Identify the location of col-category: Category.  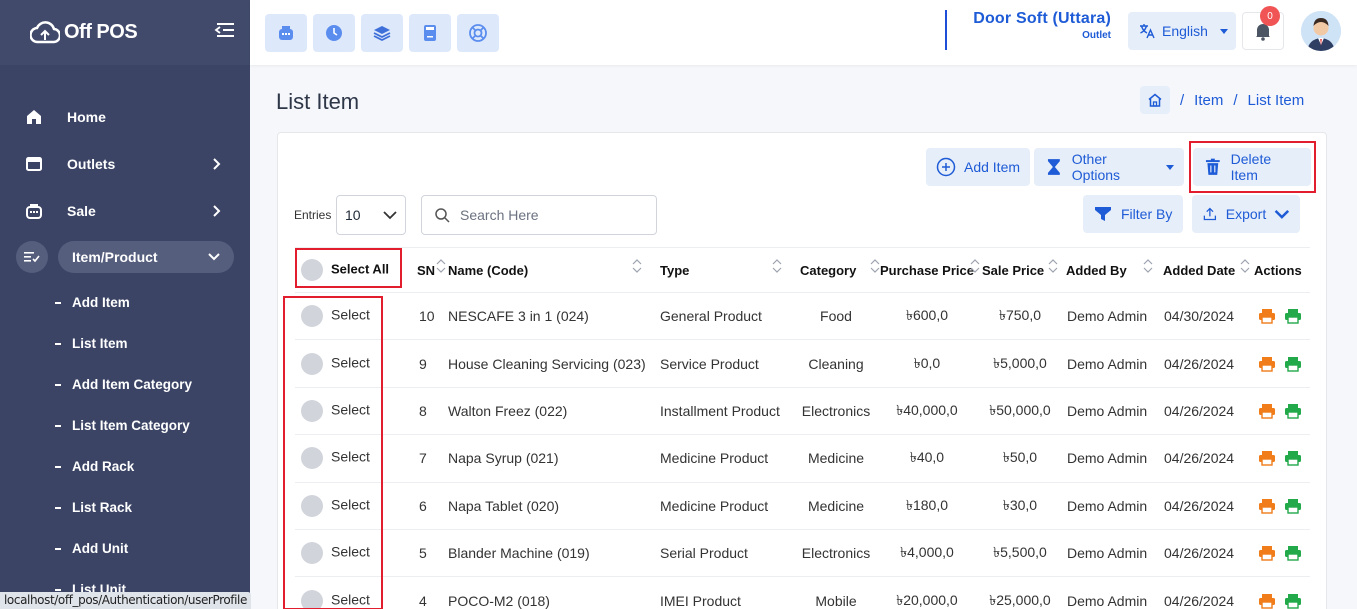
(838, 270).